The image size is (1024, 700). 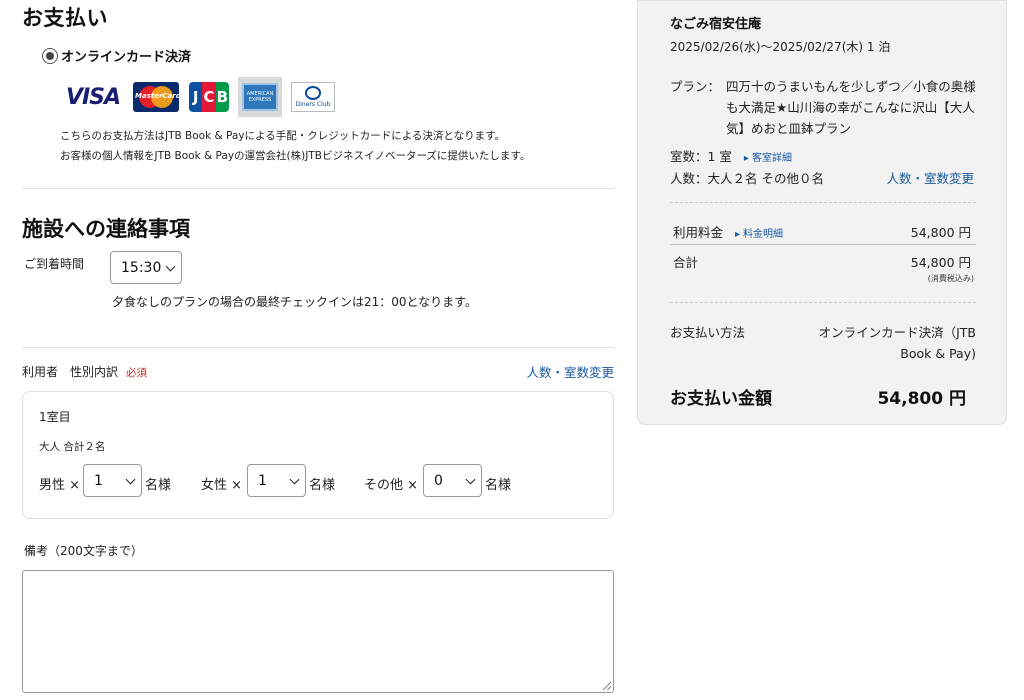 I want to click on diners-club-logo: Diners Club, so click(x=313, y=97).